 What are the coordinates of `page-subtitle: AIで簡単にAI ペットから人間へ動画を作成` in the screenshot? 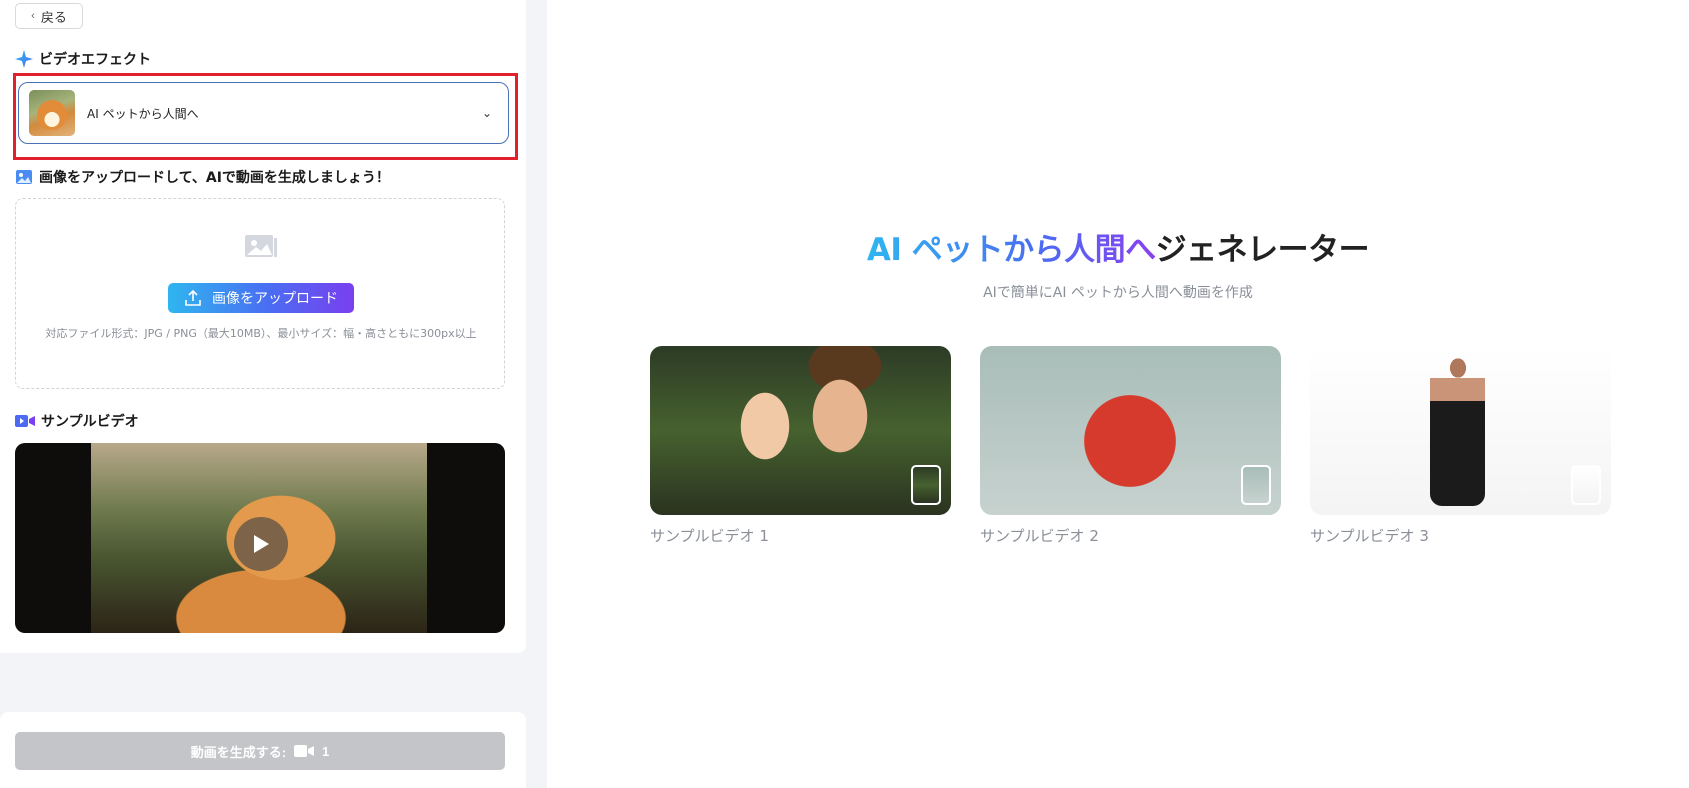 It's located at (1118, 293).